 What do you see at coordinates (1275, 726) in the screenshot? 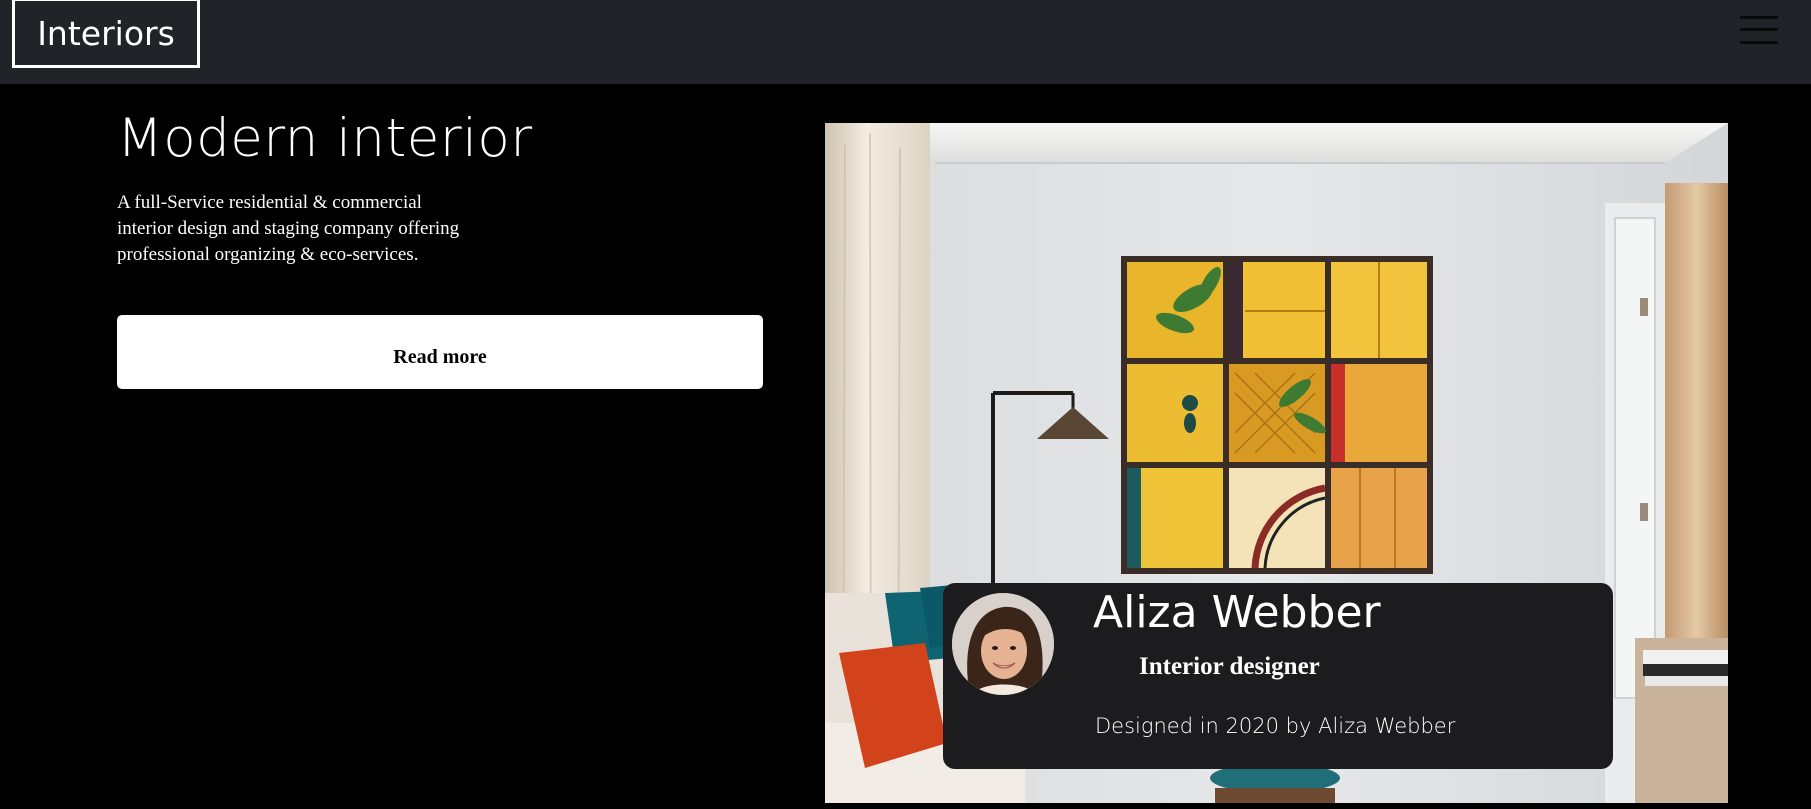
I see `design-credit: Designed in 2020 by Aliza Webber` at bounding box center [1275, 726].